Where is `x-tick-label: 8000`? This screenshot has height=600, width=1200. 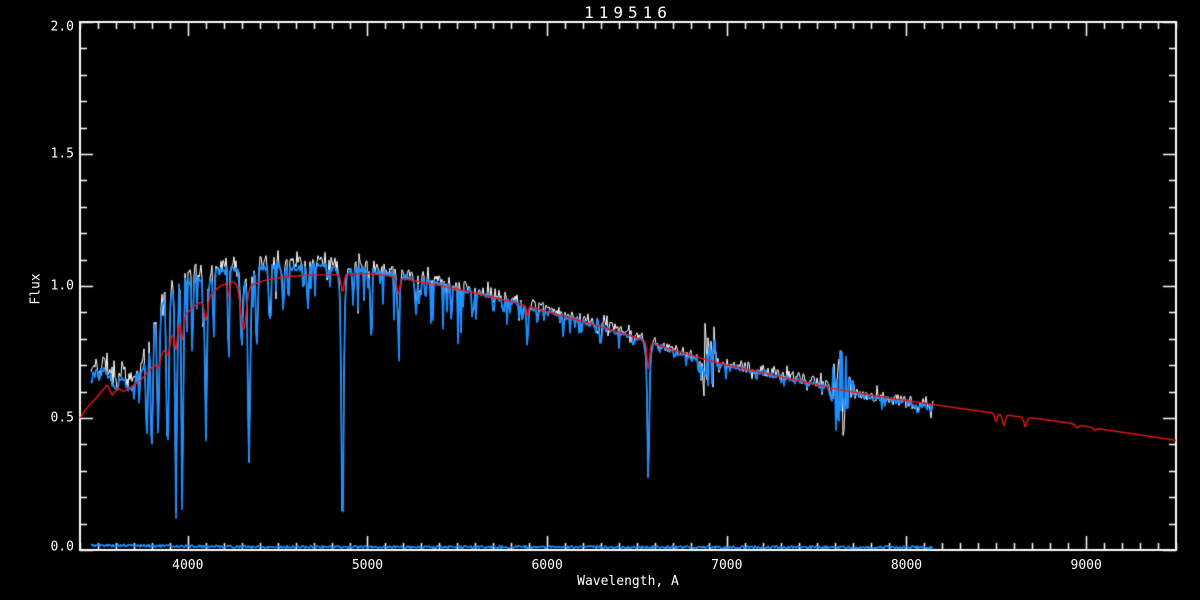
x-tick-label: 8000 is located at coordinates (906, 565).